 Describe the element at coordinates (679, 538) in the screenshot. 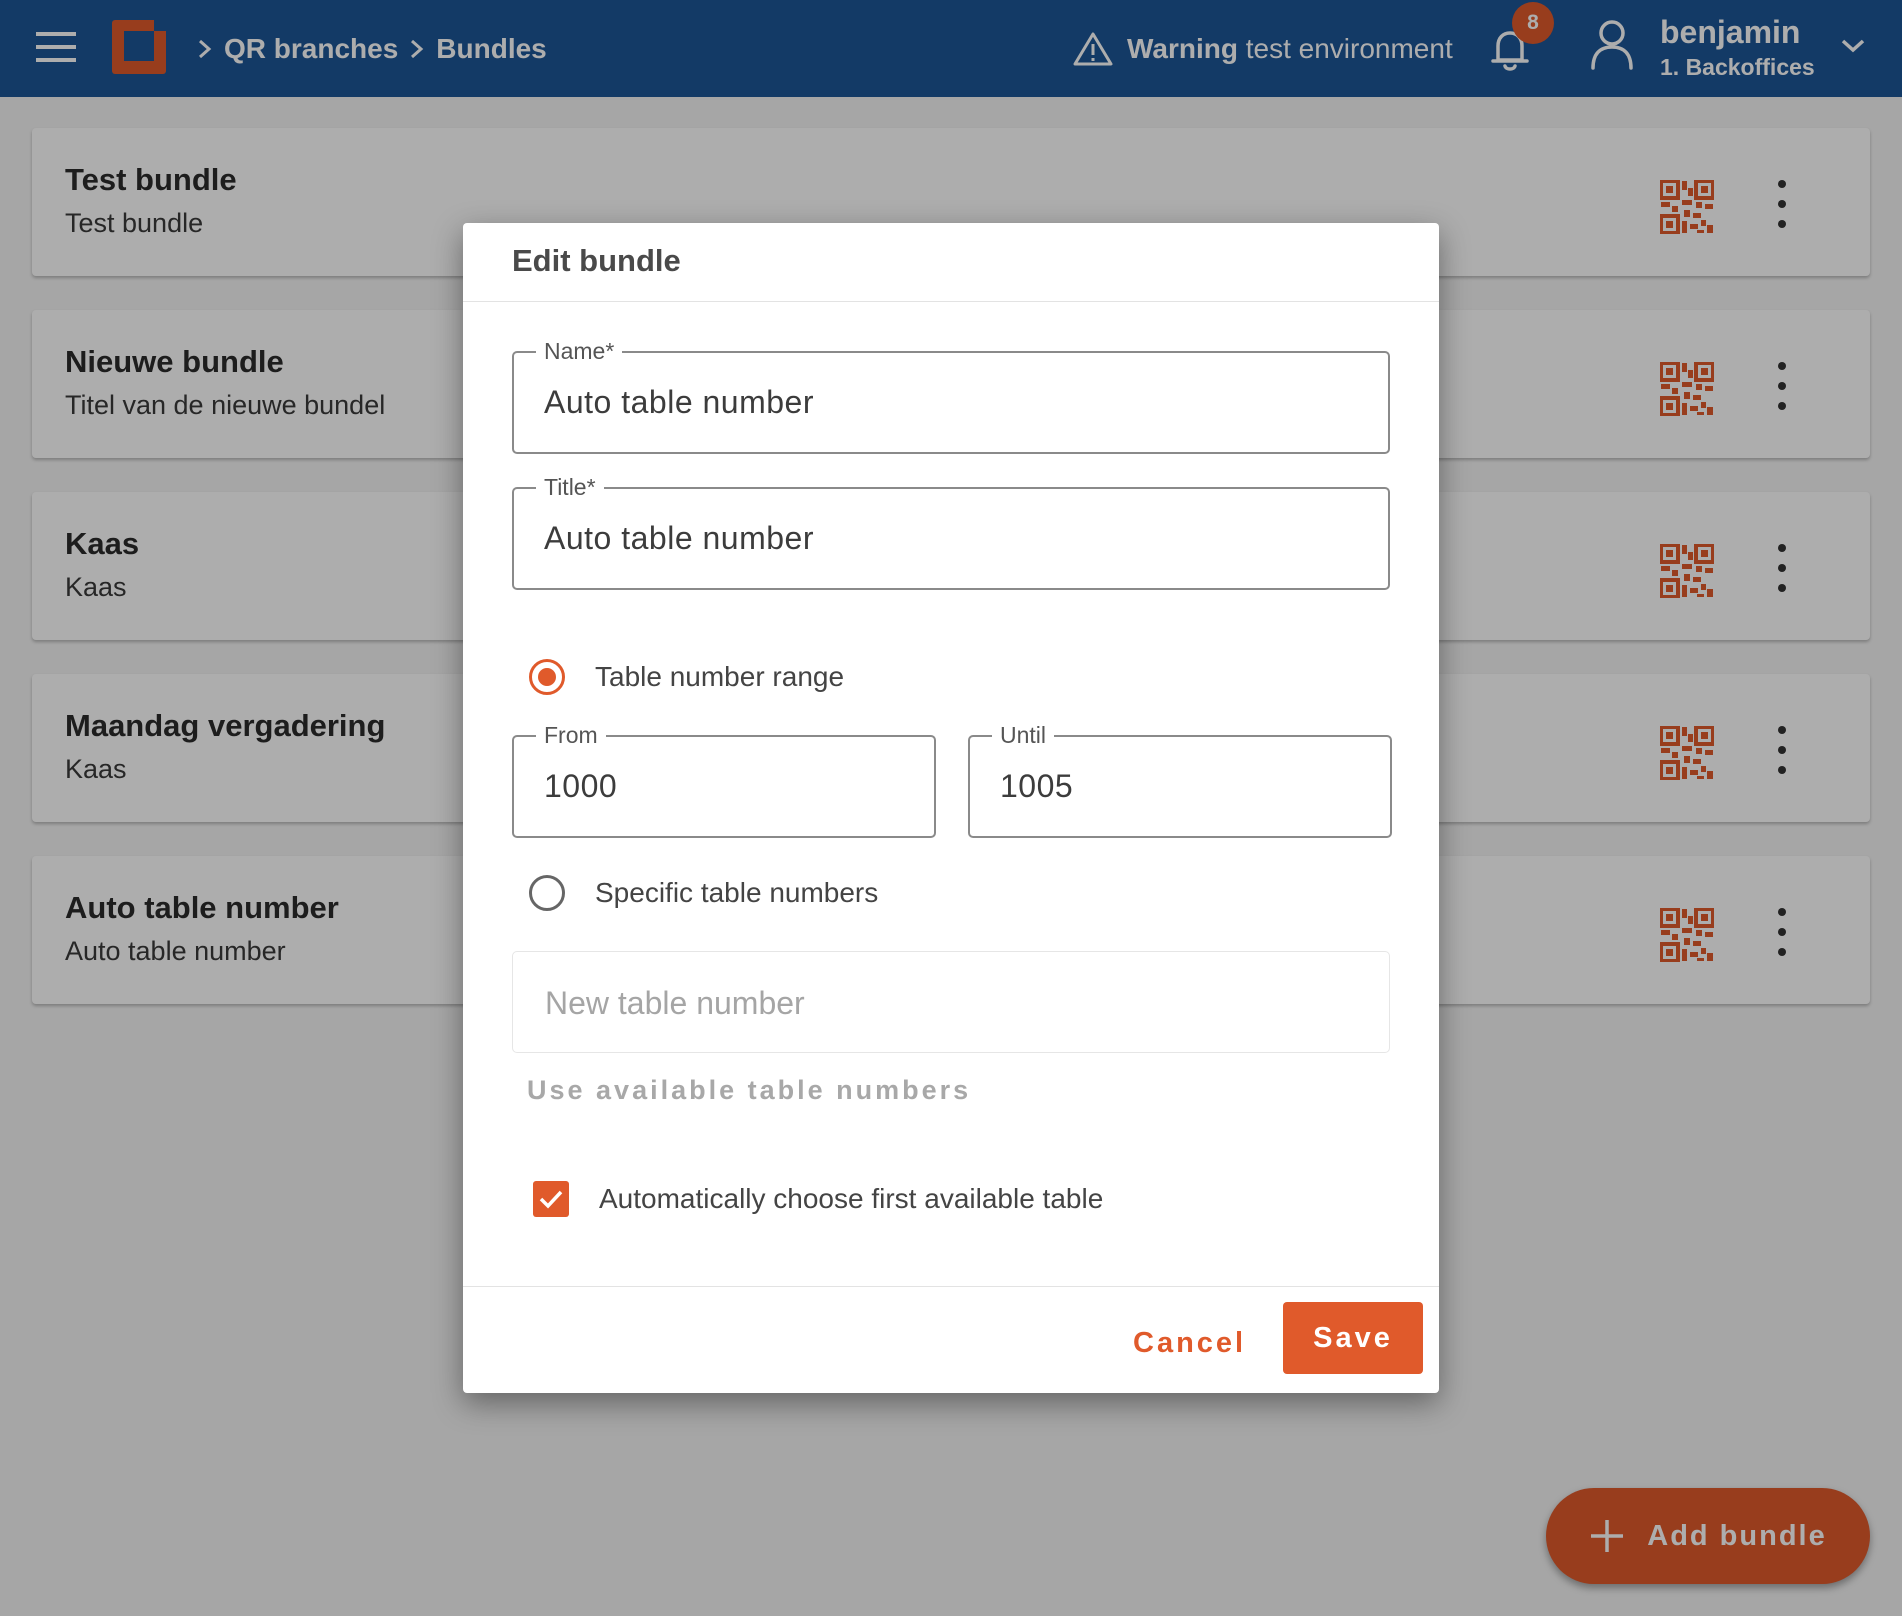

I see `title-value: Auto table number` at that location.